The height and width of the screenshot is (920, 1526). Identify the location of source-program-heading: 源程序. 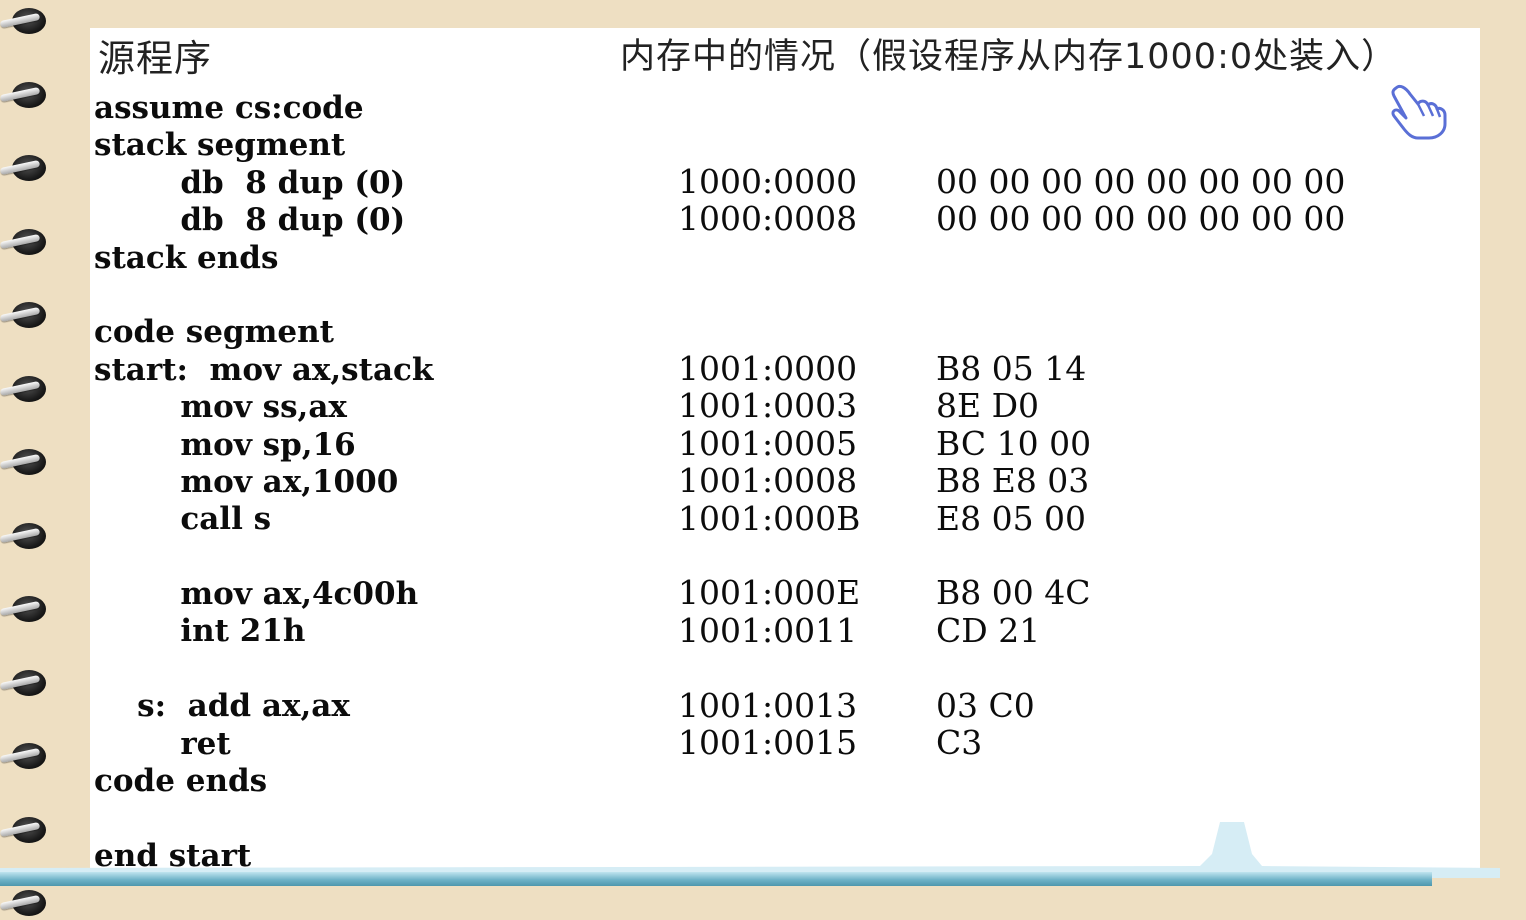
(155, 58).